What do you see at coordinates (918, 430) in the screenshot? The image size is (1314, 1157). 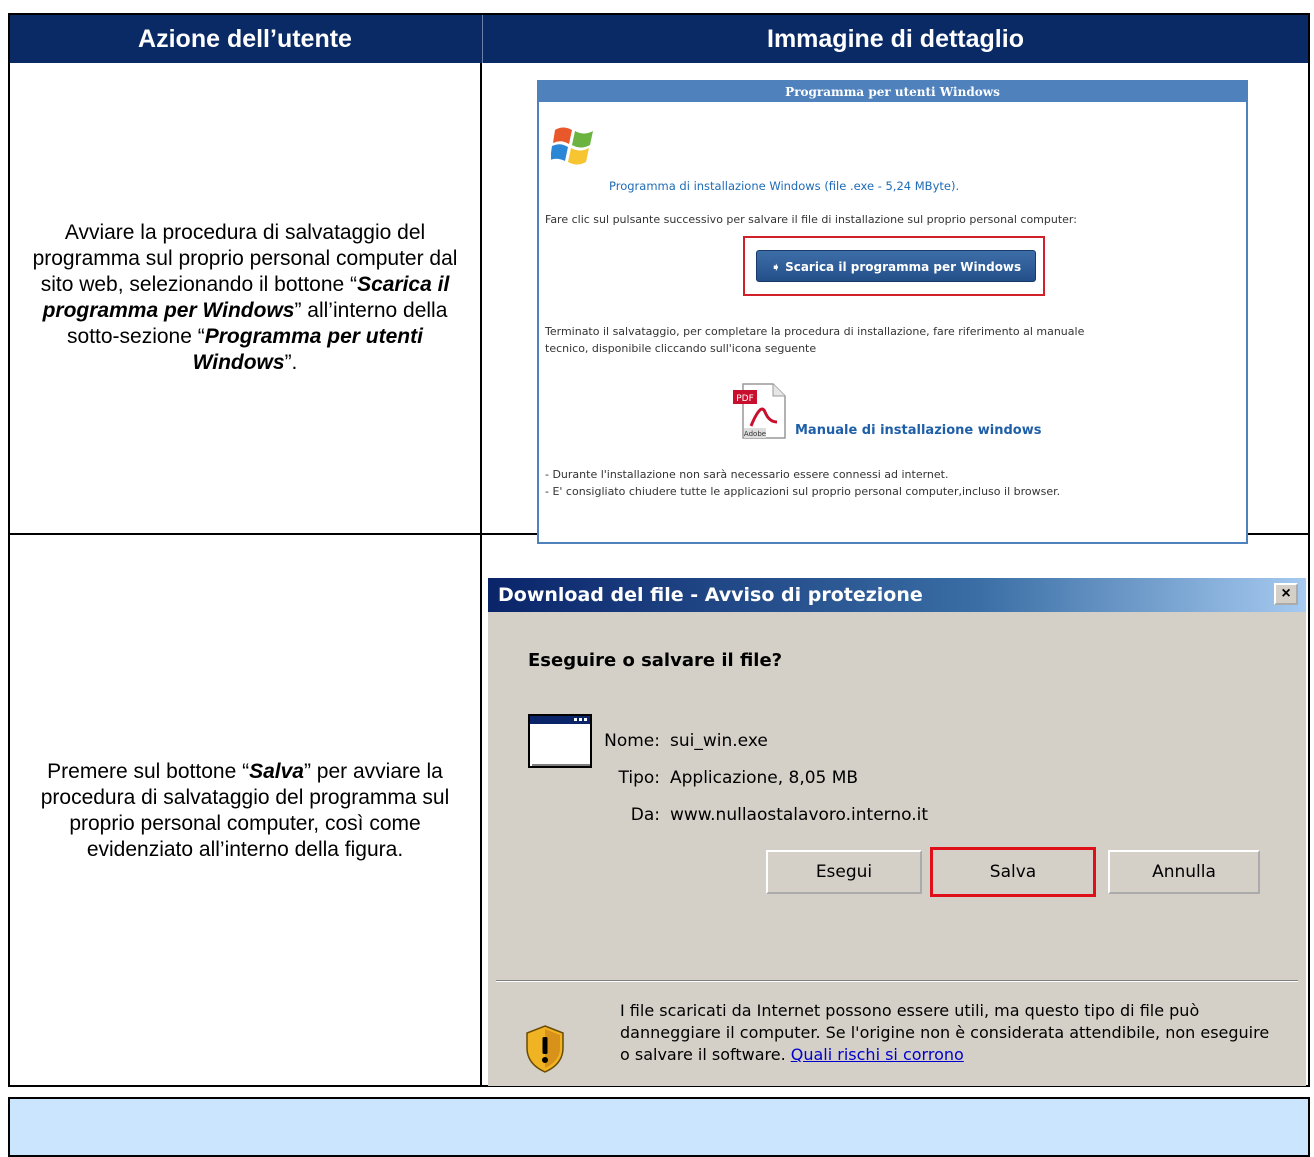 I see `manual-link: Manuale di installazione windows` at bounding box center [918, 430].